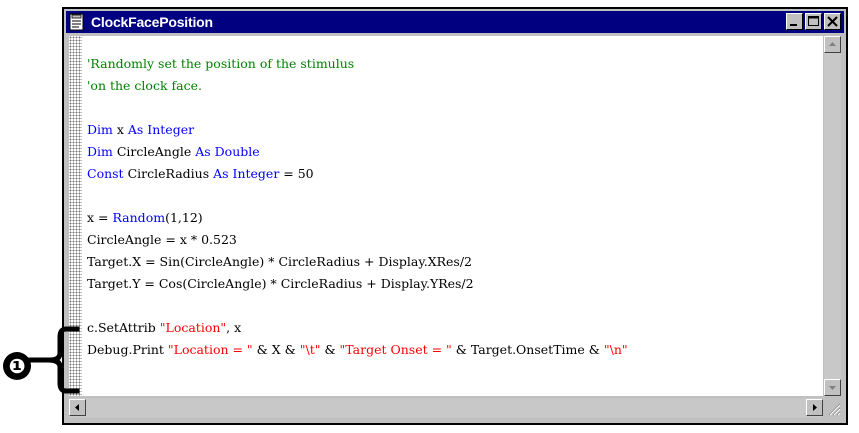  I want to click on code-line: Dim x As Integer, so click(357, 130).